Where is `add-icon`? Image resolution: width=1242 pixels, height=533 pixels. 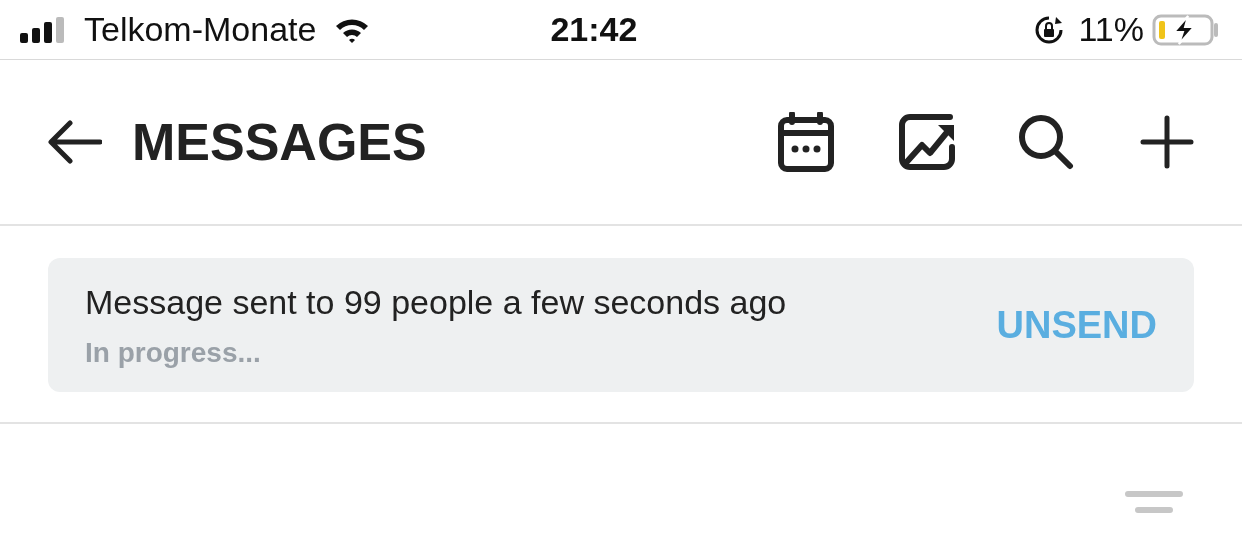
add-icon is located at coordinates (1167, 142).